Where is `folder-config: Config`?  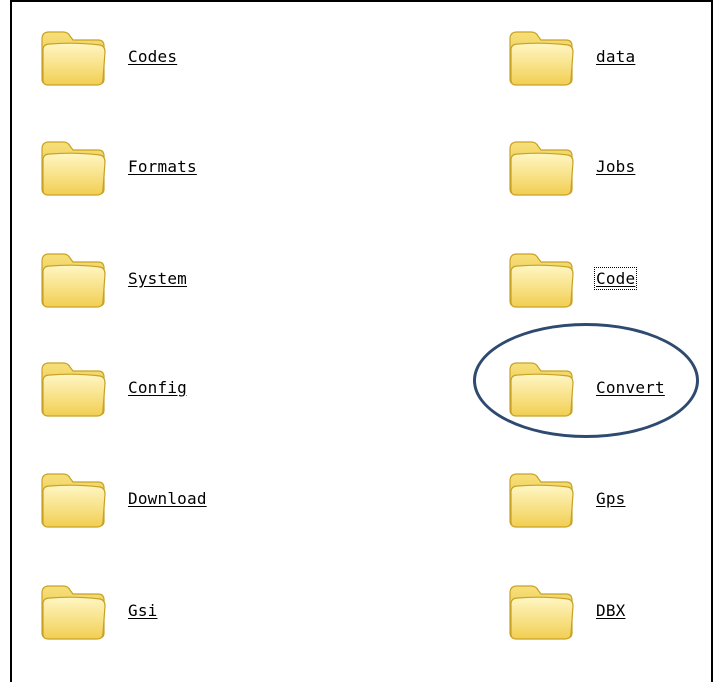 folder-config: Config is located at coordinates (168, 387).